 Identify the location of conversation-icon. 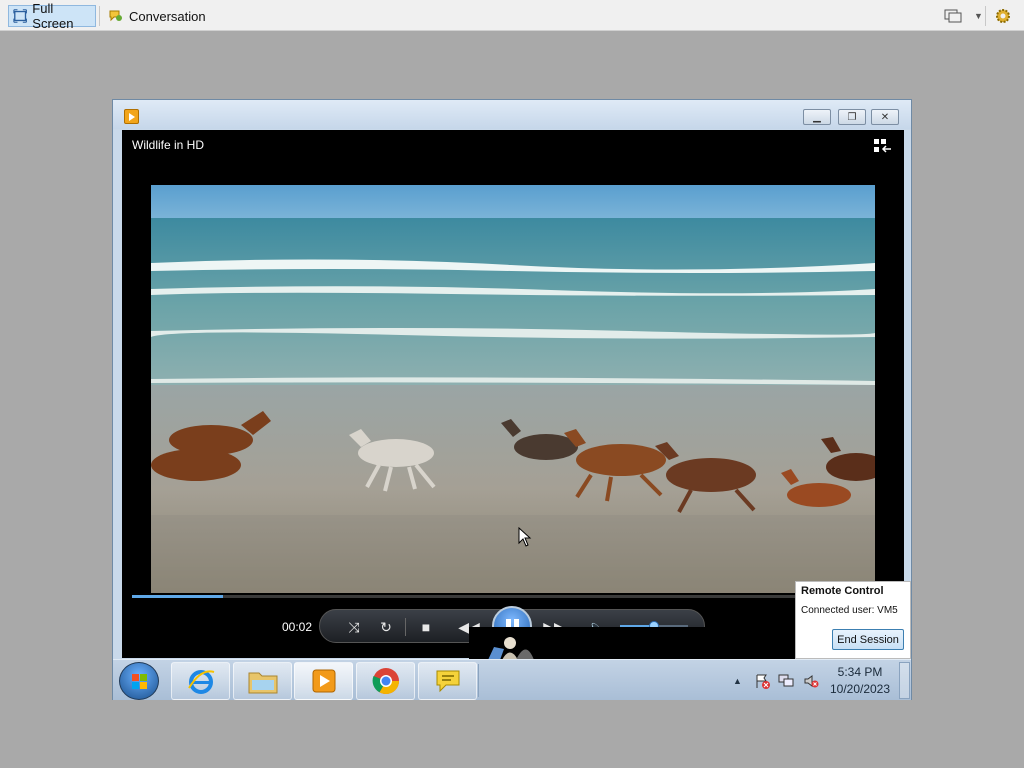
(115, 16).